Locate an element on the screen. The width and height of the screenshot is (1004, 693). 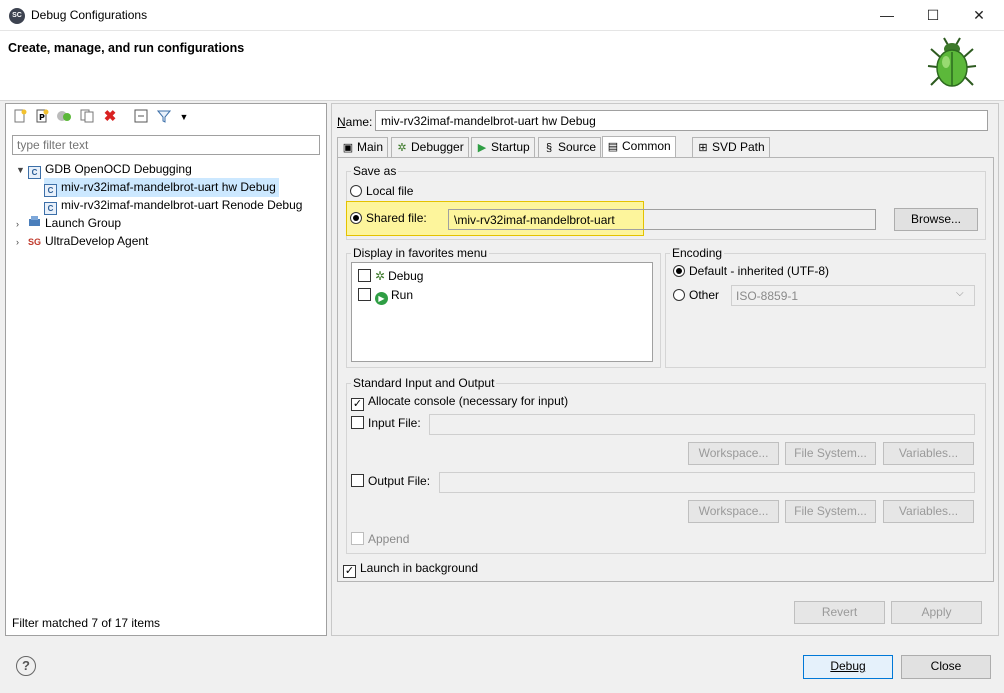
encoding-default-radio-circle is located at coordinates (679, 271).